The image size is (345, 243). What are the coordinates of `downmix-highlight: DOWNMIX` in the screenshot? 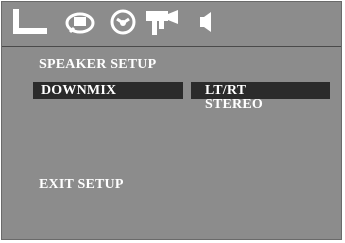 It's located at (108, 90).